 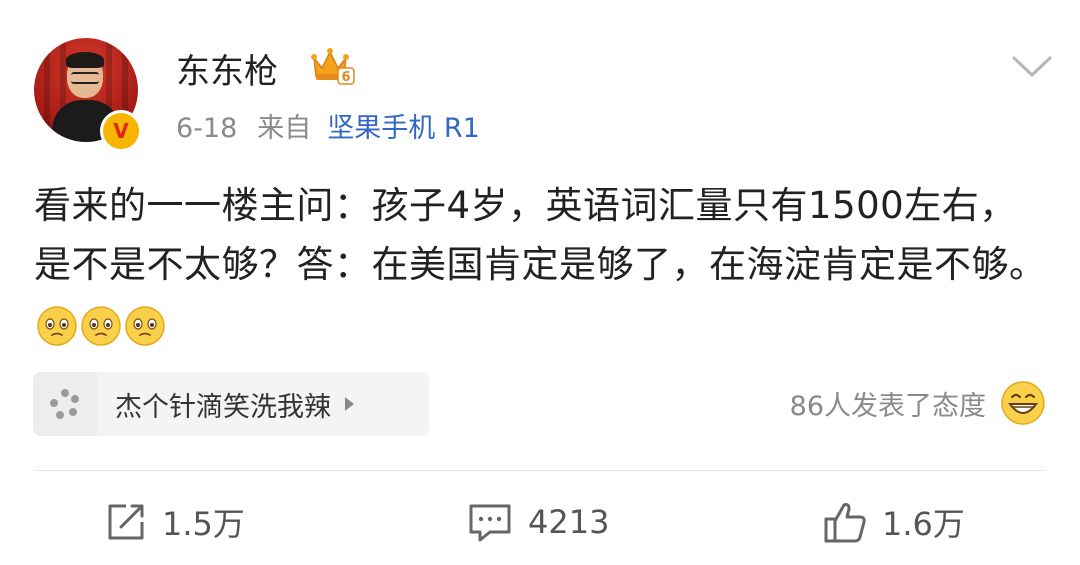 I want to click on topic-label: 杰个针滴笑洗我辣, so click(x=223, y=407).